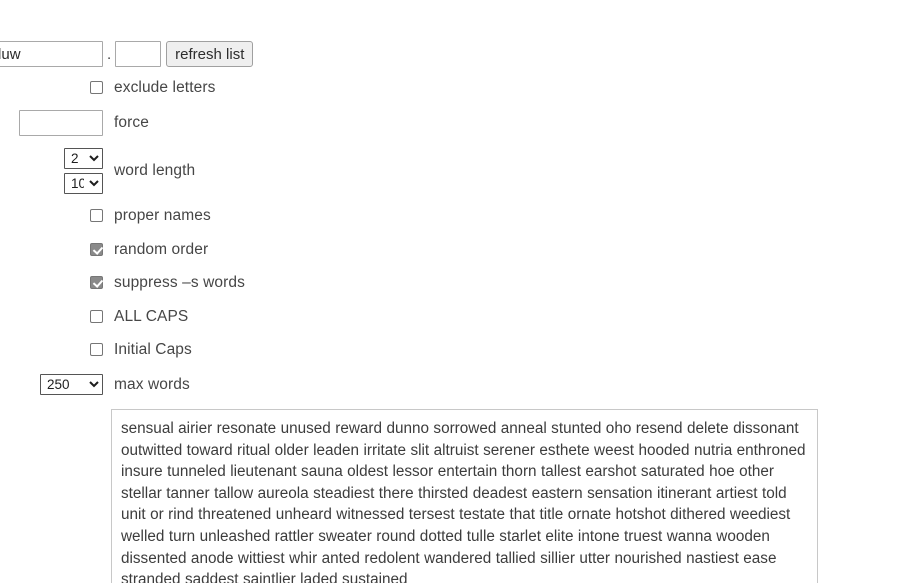 The image size is (916, 583). Describe the element at coordinates (51, 250) in the screenshot. I see `random-order-control-column` at that location.